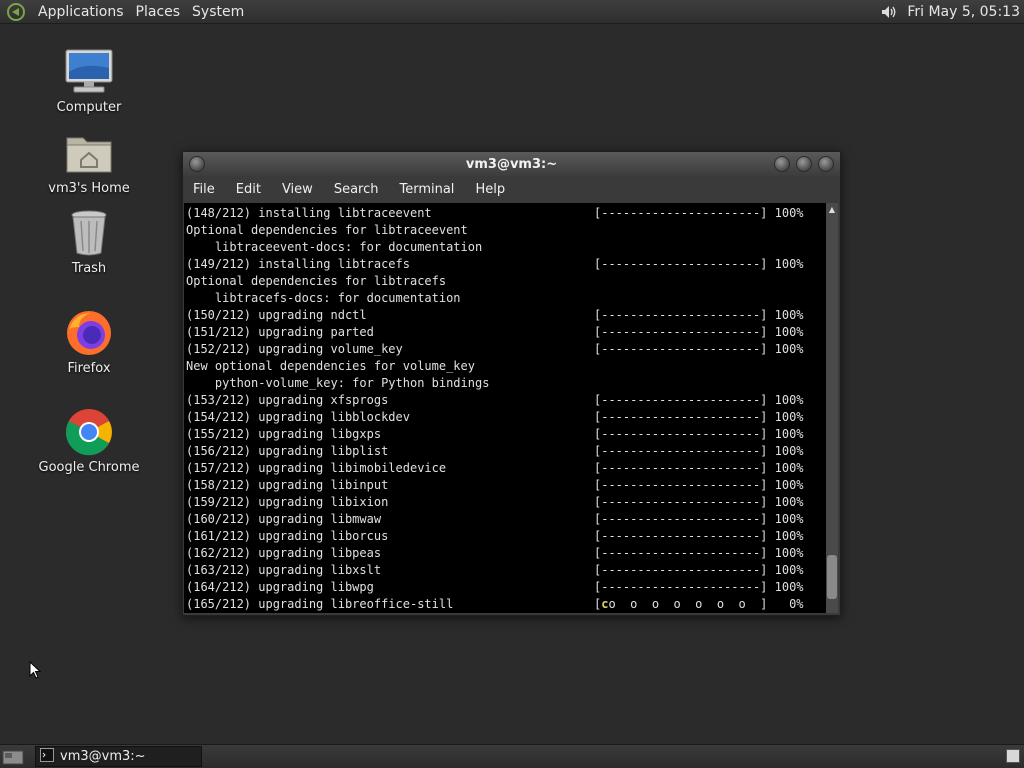  Describe the element at coordinates (511, 189) in the screenshot. I see `window-menubar: File Edit View Search Terminal Help` at that location.